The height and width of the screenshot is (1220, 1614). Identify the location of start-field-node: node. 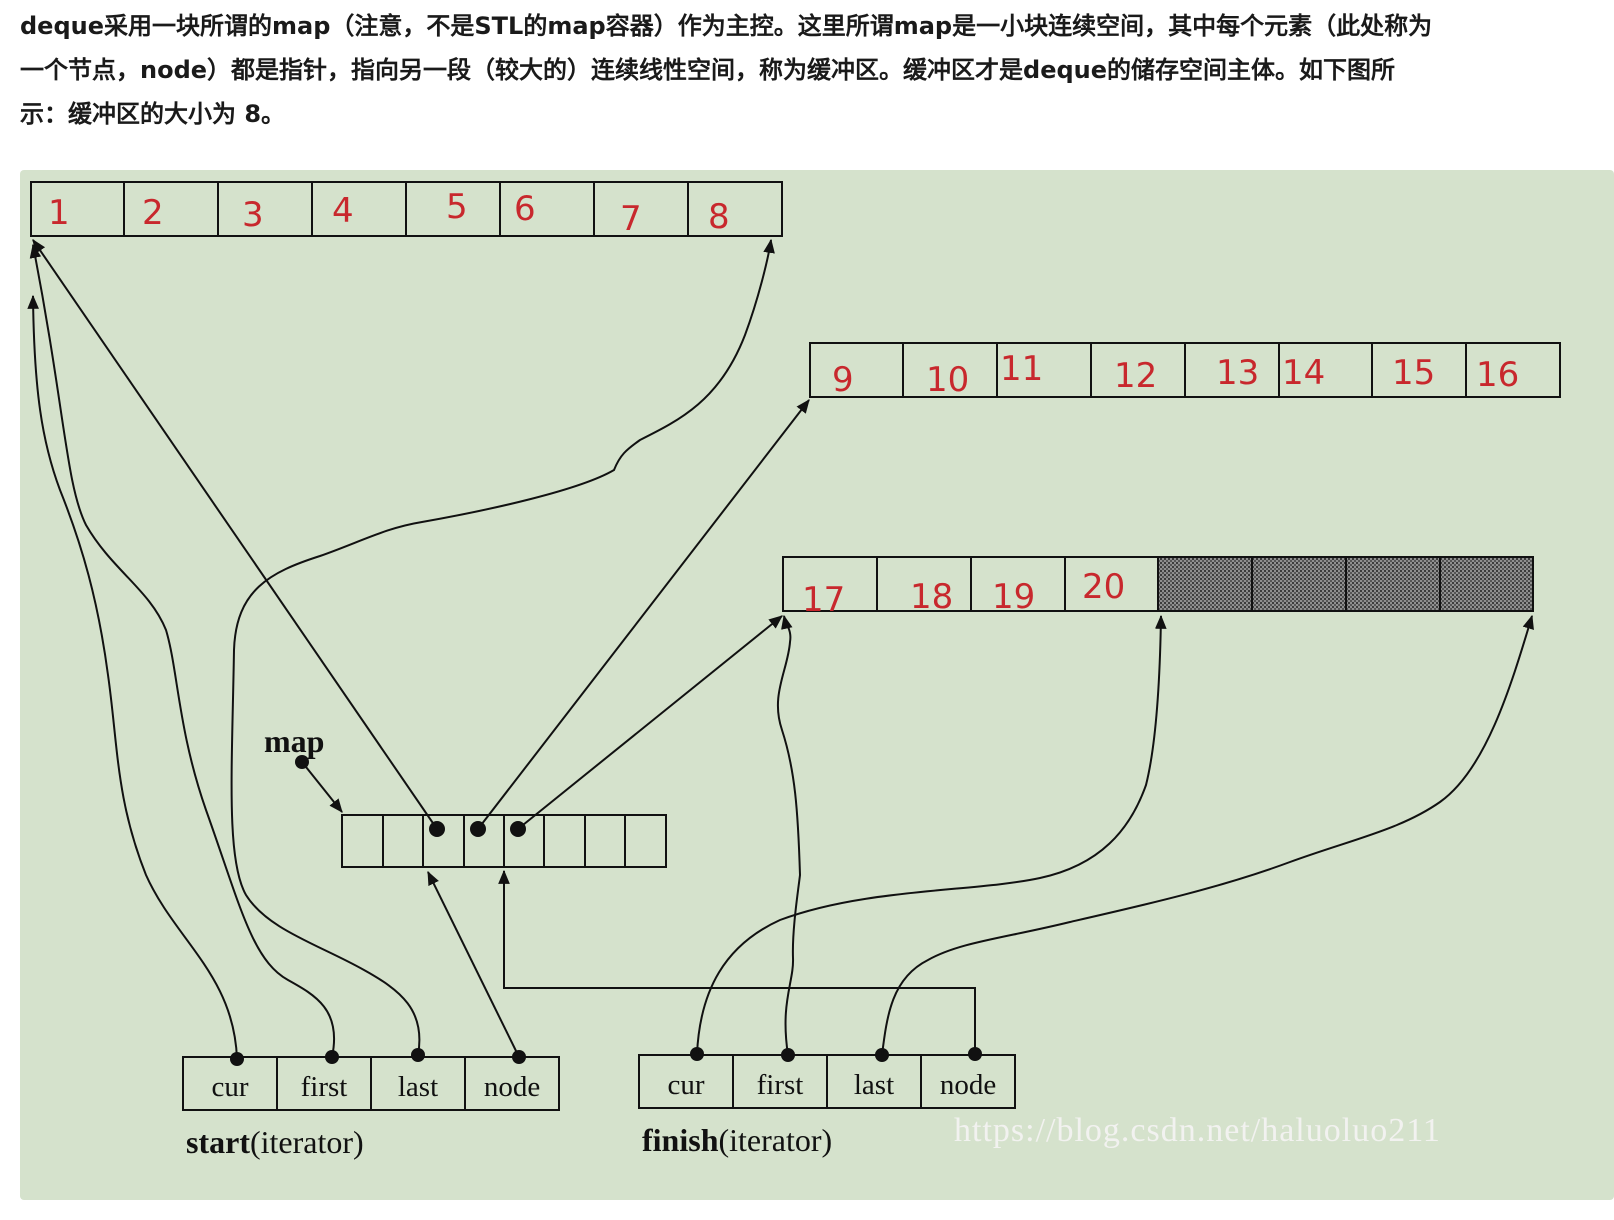
(512, 1087).